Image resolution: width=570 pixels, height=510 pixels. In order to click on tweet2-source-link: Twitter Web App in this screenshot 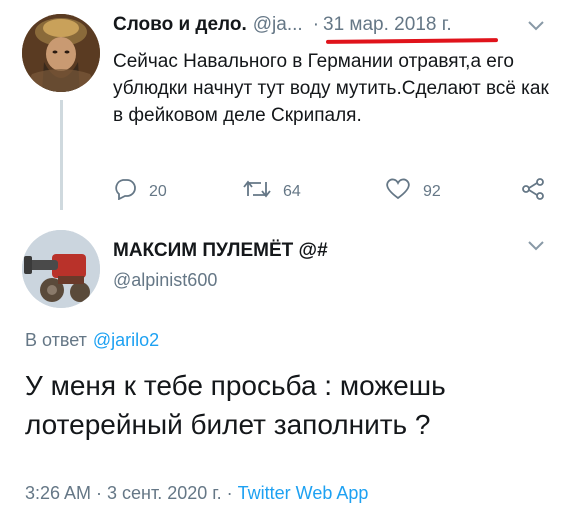, I will do `click(303, 493)`.